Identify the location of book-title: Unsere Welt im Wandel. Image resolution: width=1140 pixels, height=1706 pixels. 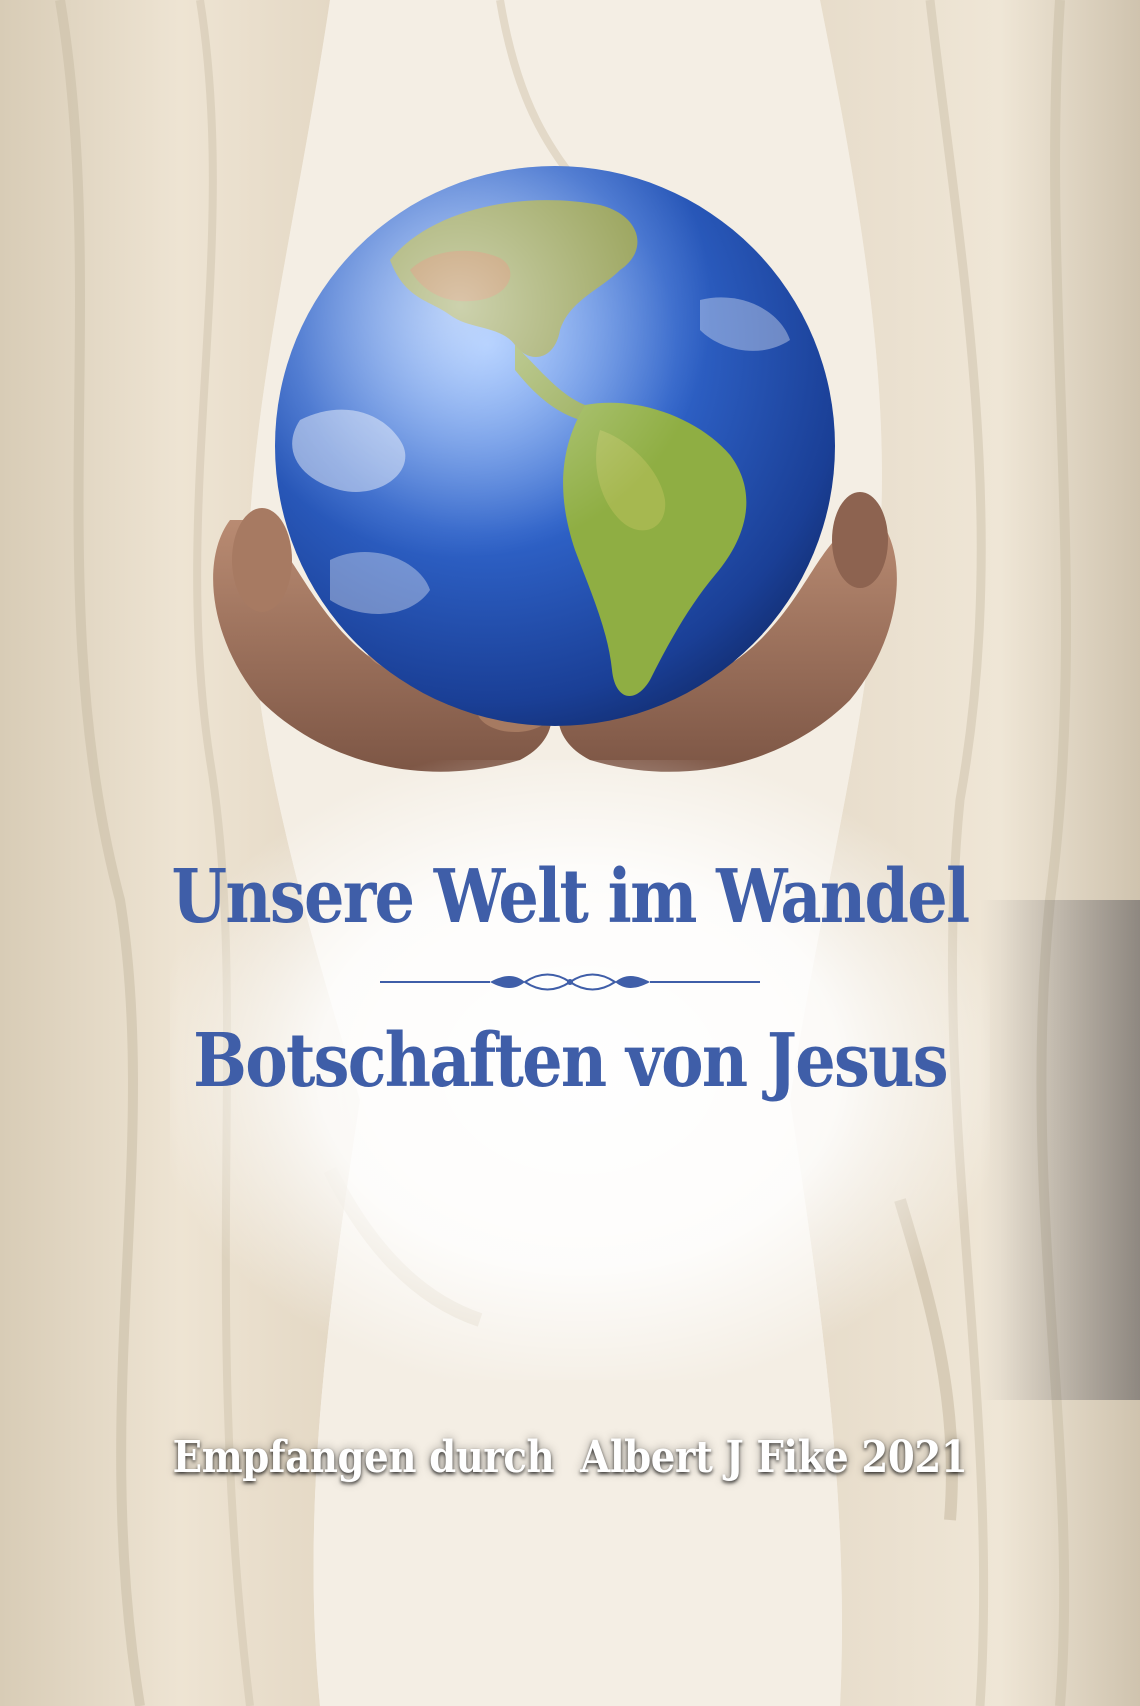
(571, 897).